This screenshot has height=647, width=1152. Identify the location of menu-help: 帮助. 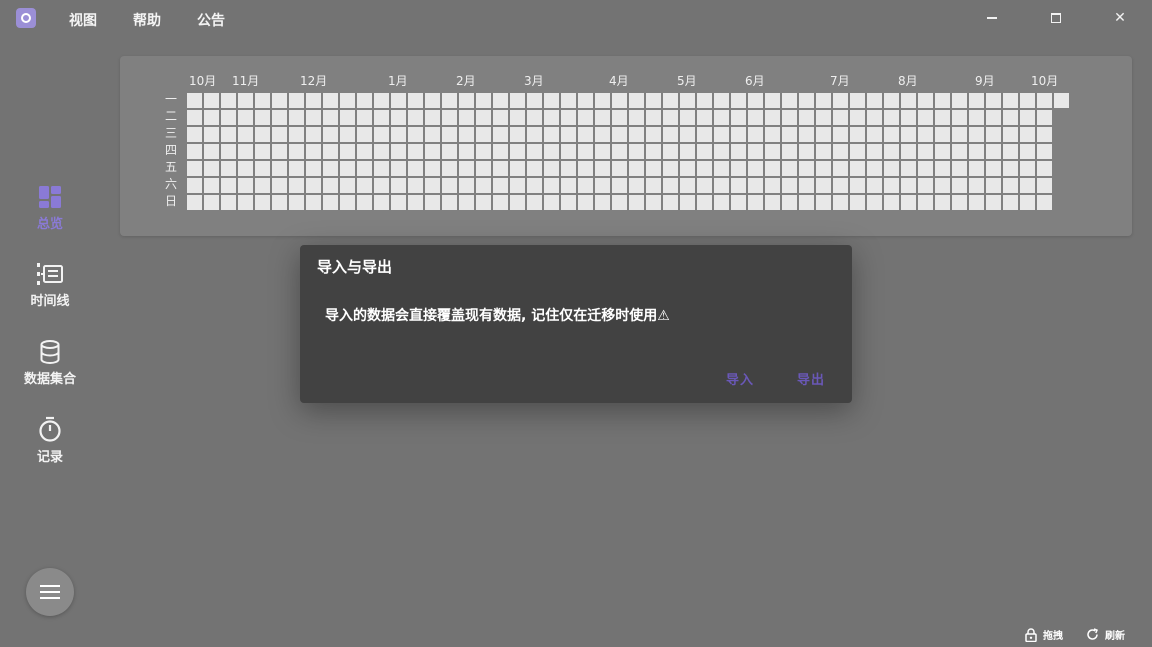
(147, 20).